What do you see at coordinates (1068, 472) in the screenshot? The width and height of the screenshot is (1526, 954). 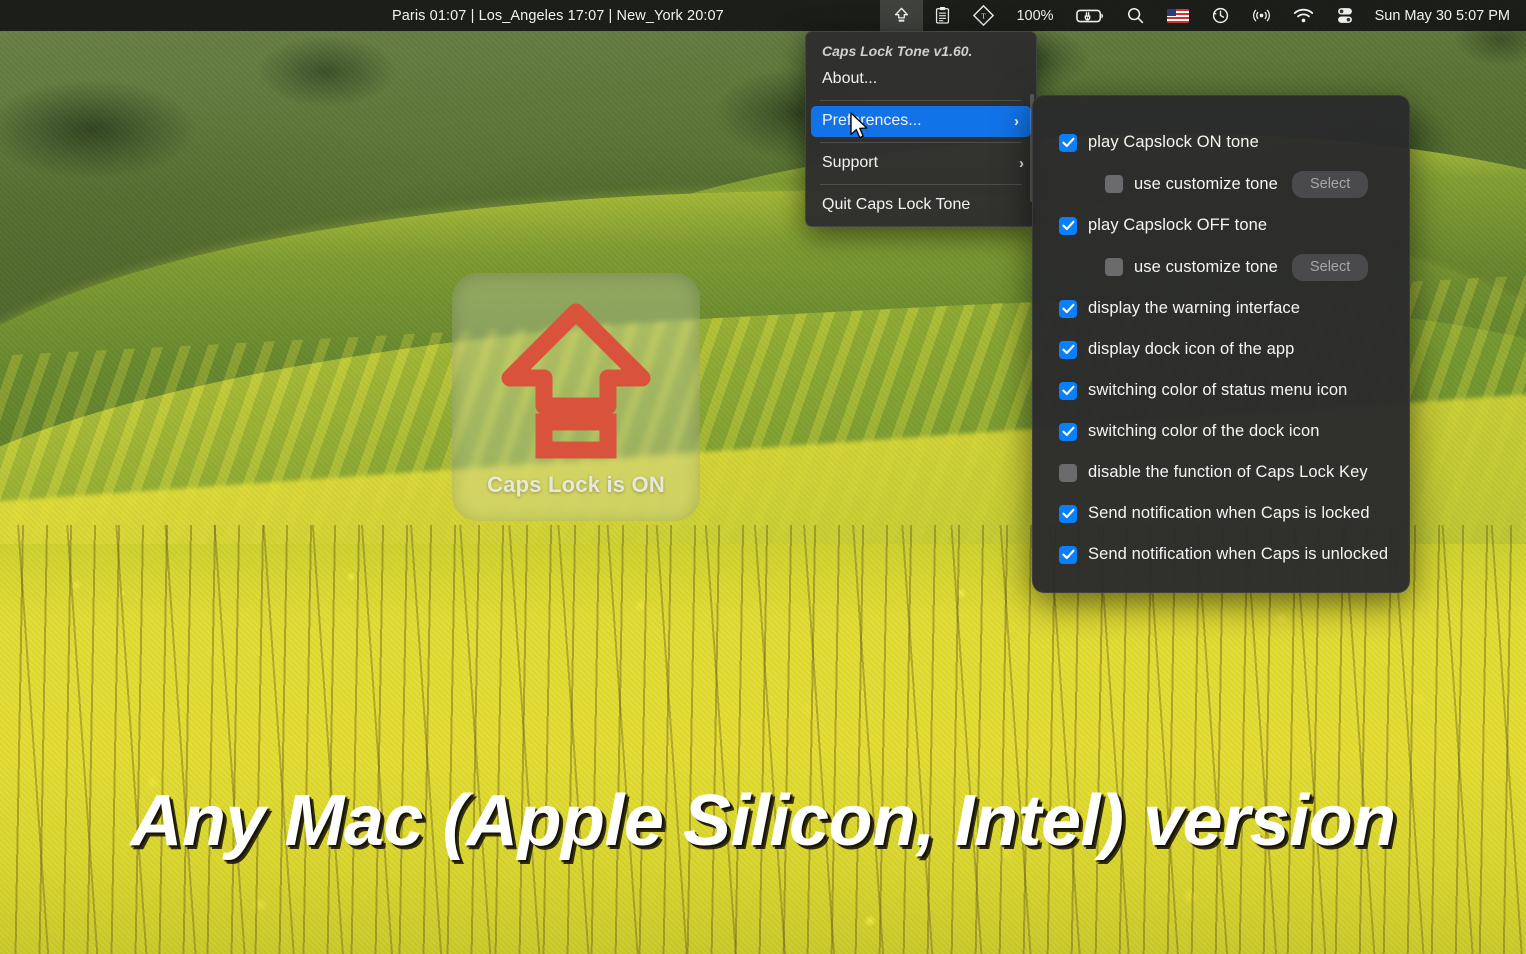 I see `checkbox-disable-caps-lock-key` at bounding box center [1068, 472].